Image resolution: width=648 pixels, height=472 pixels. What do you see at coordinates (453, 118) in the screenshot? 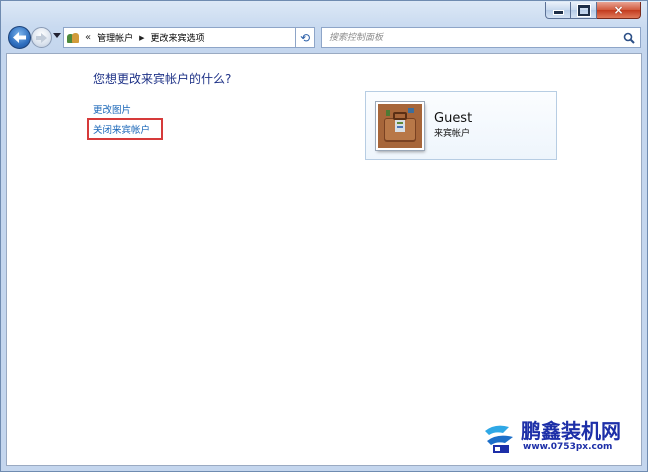
I see `account-name: Guest` at bounding box center [453, 118].